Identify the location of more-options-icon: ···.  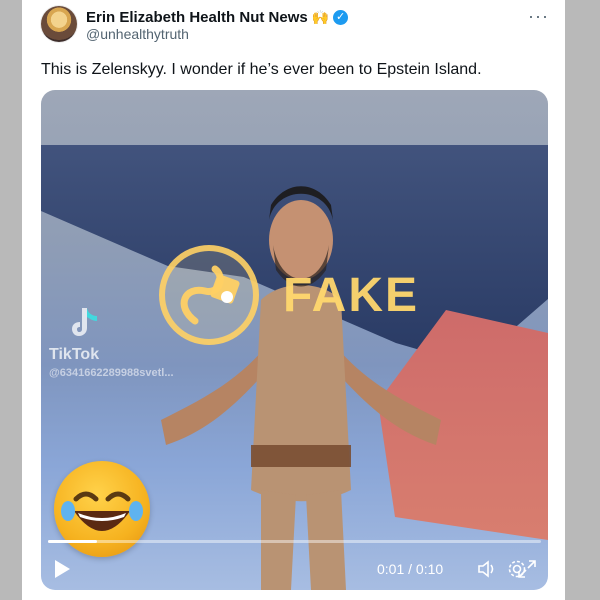
(538, 16).